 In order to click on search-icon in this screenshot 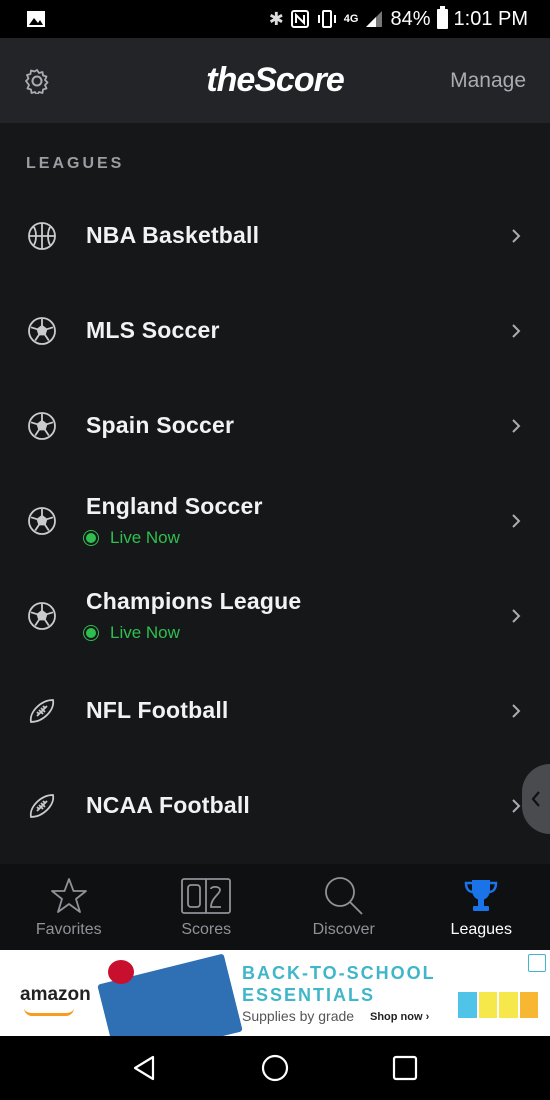, I will do `click(344, 896)`.